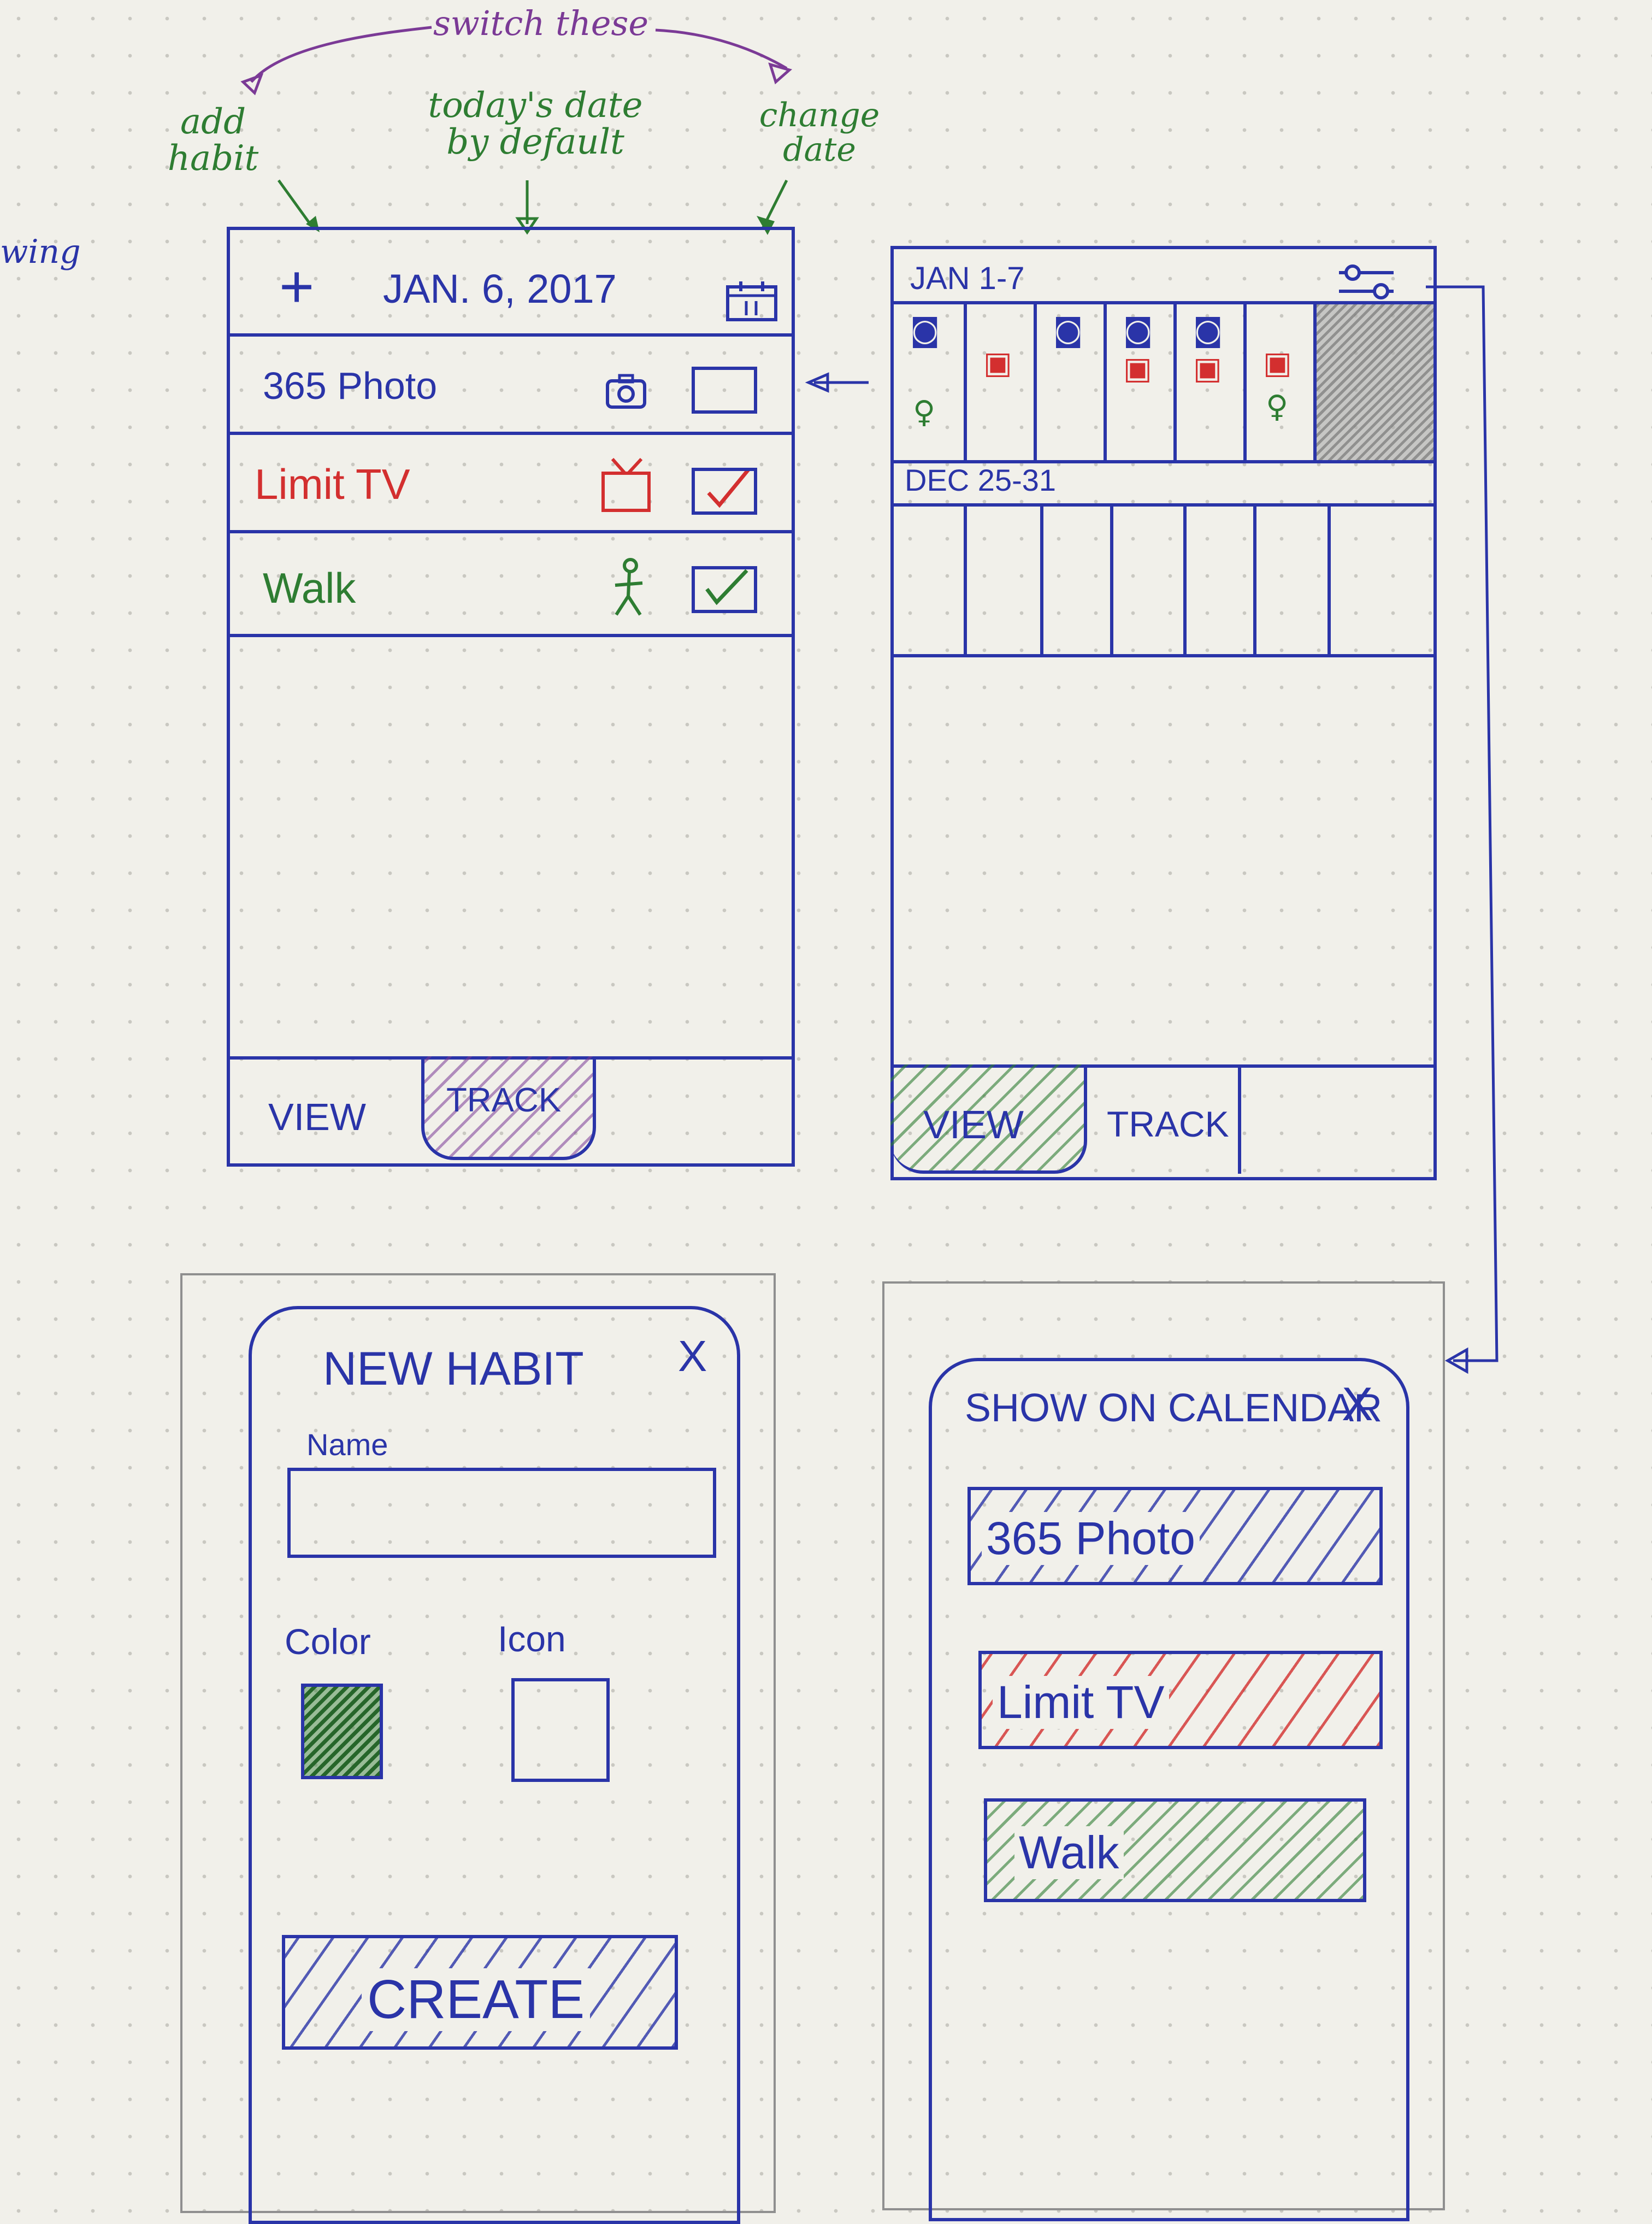  What do you see at coordinates (350, 385) in the screenshot?
I see `habit-name: 365 Photo` at bounding box center [350, 385].